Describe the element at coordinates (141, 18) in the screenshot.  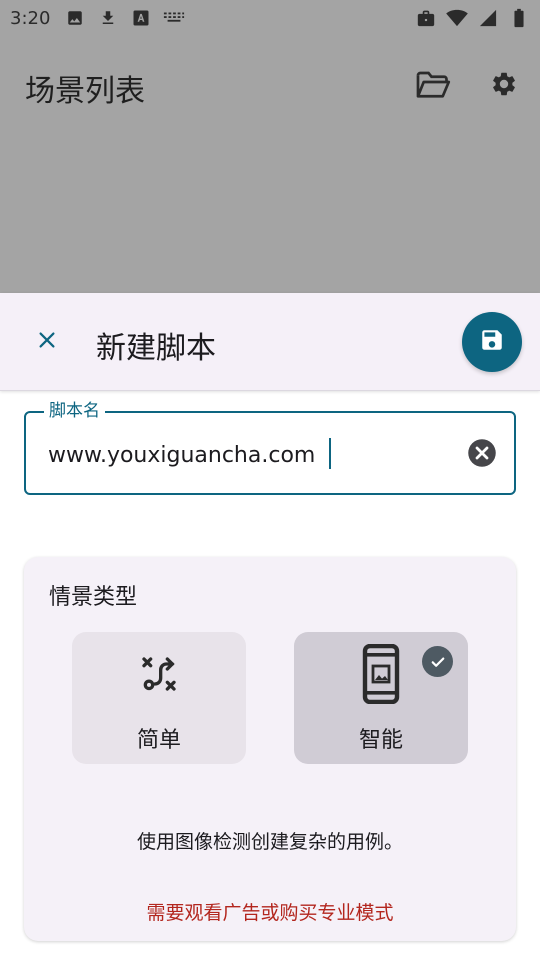
I see `font-icon` at that location.